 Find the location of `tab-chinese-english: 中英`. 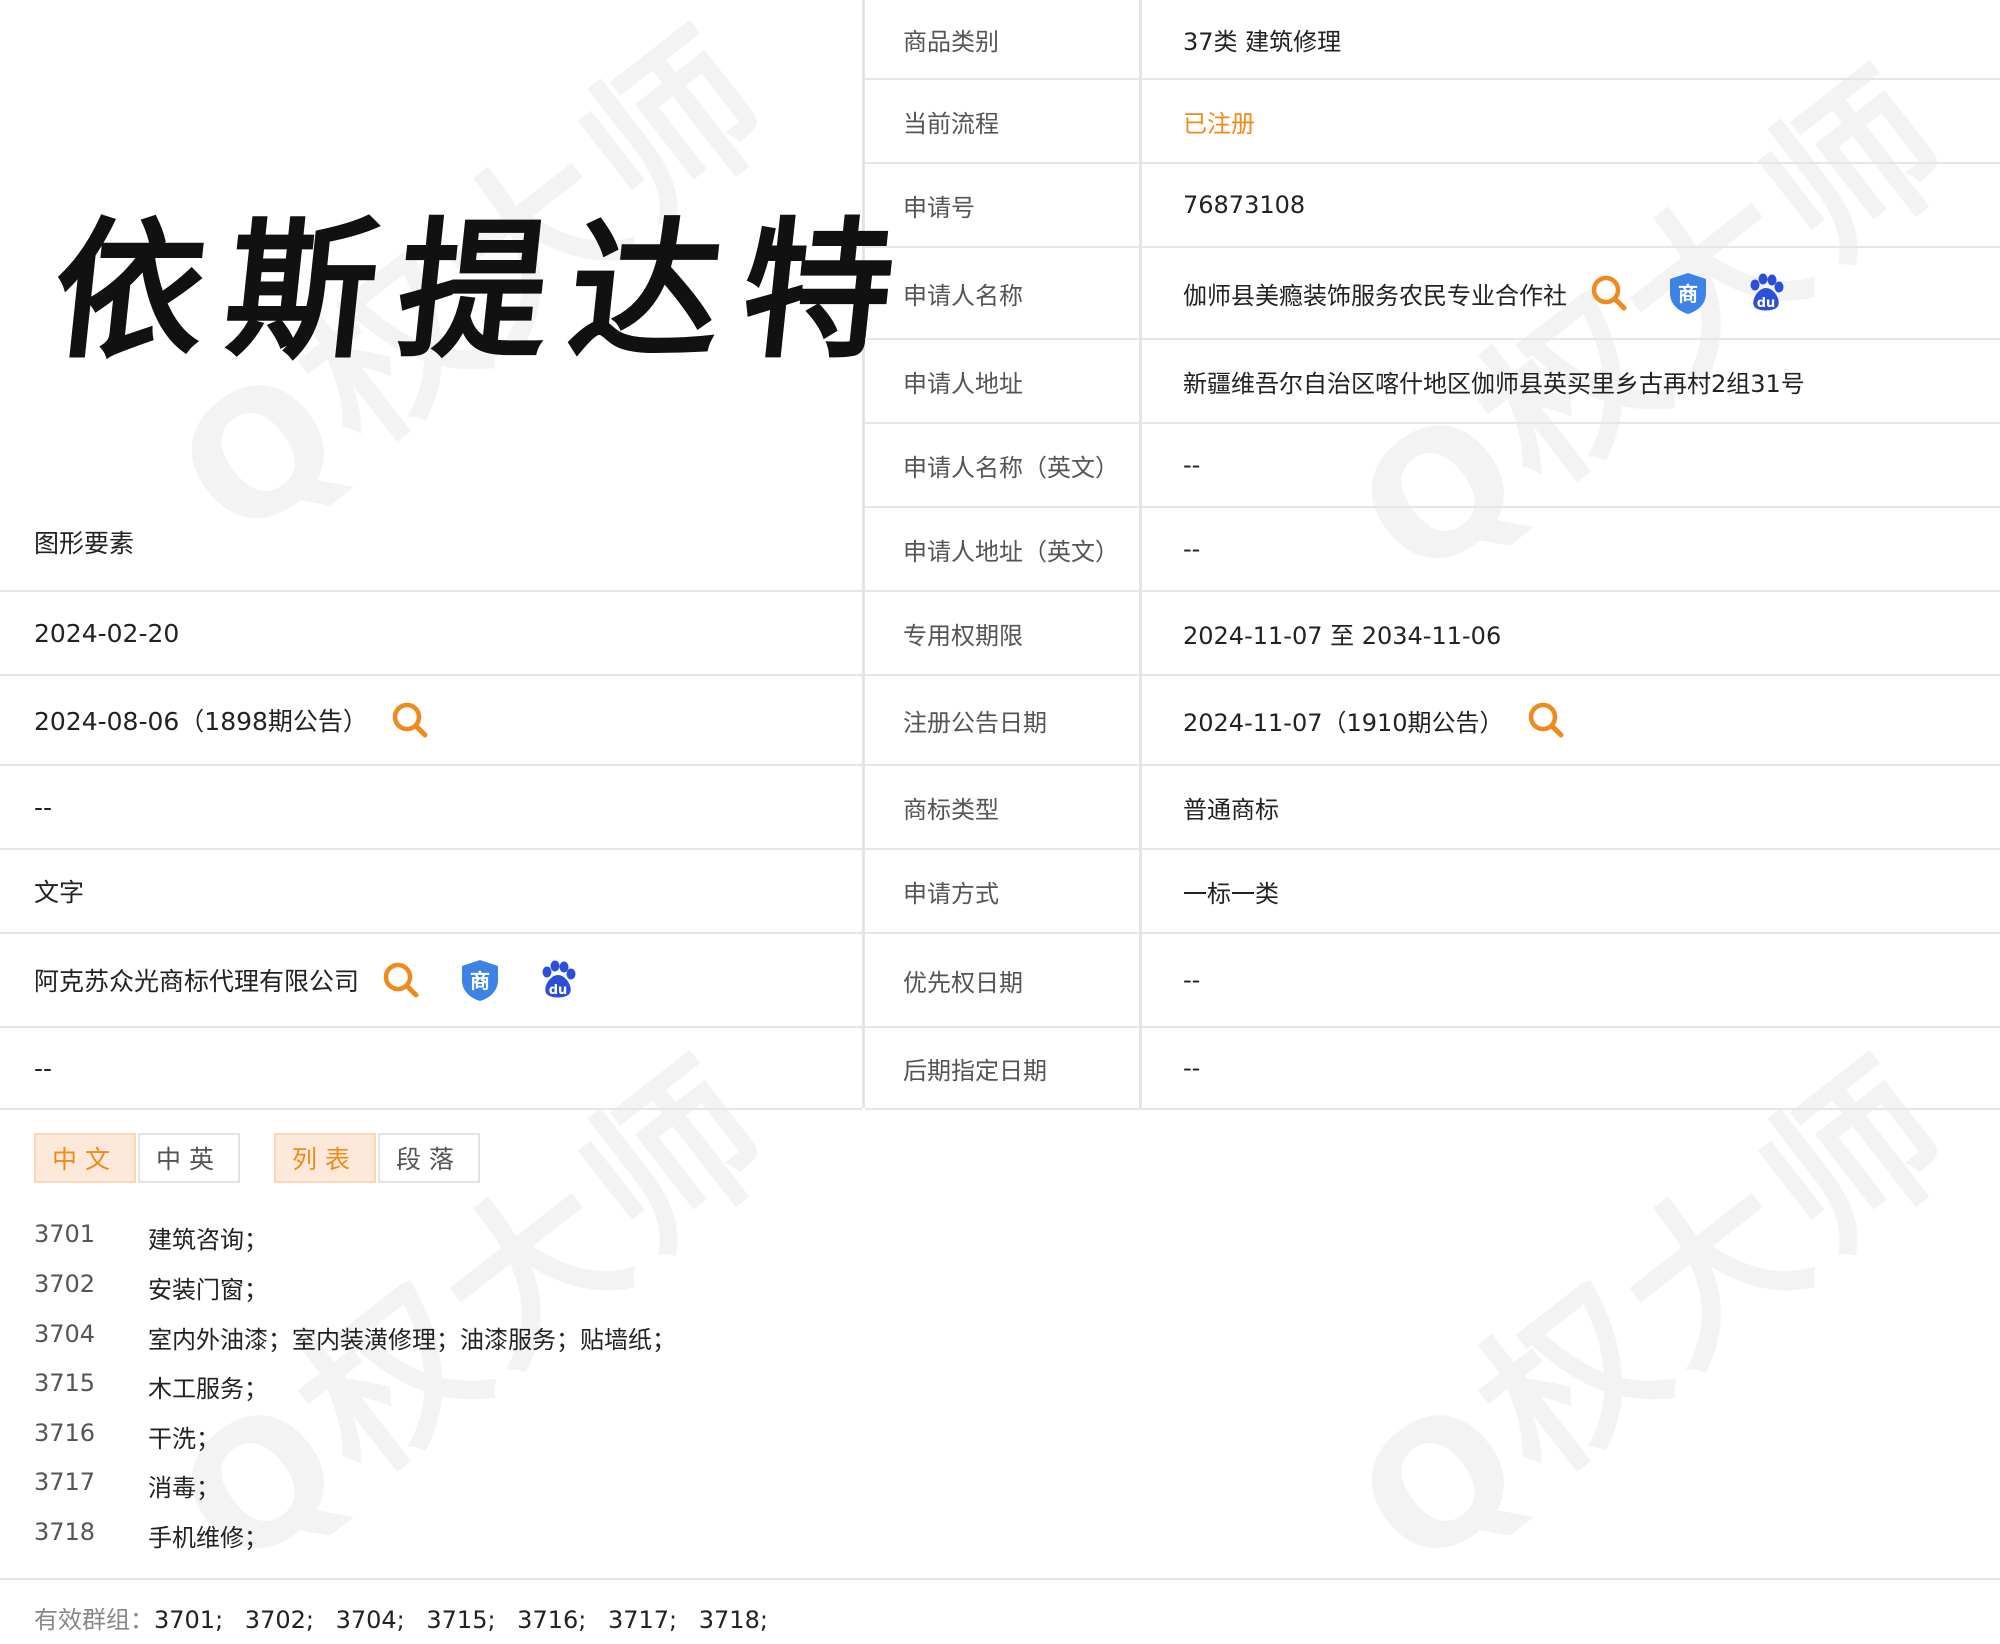

tab-chinese-english: 中英 is located at coordinates (189, 1158).